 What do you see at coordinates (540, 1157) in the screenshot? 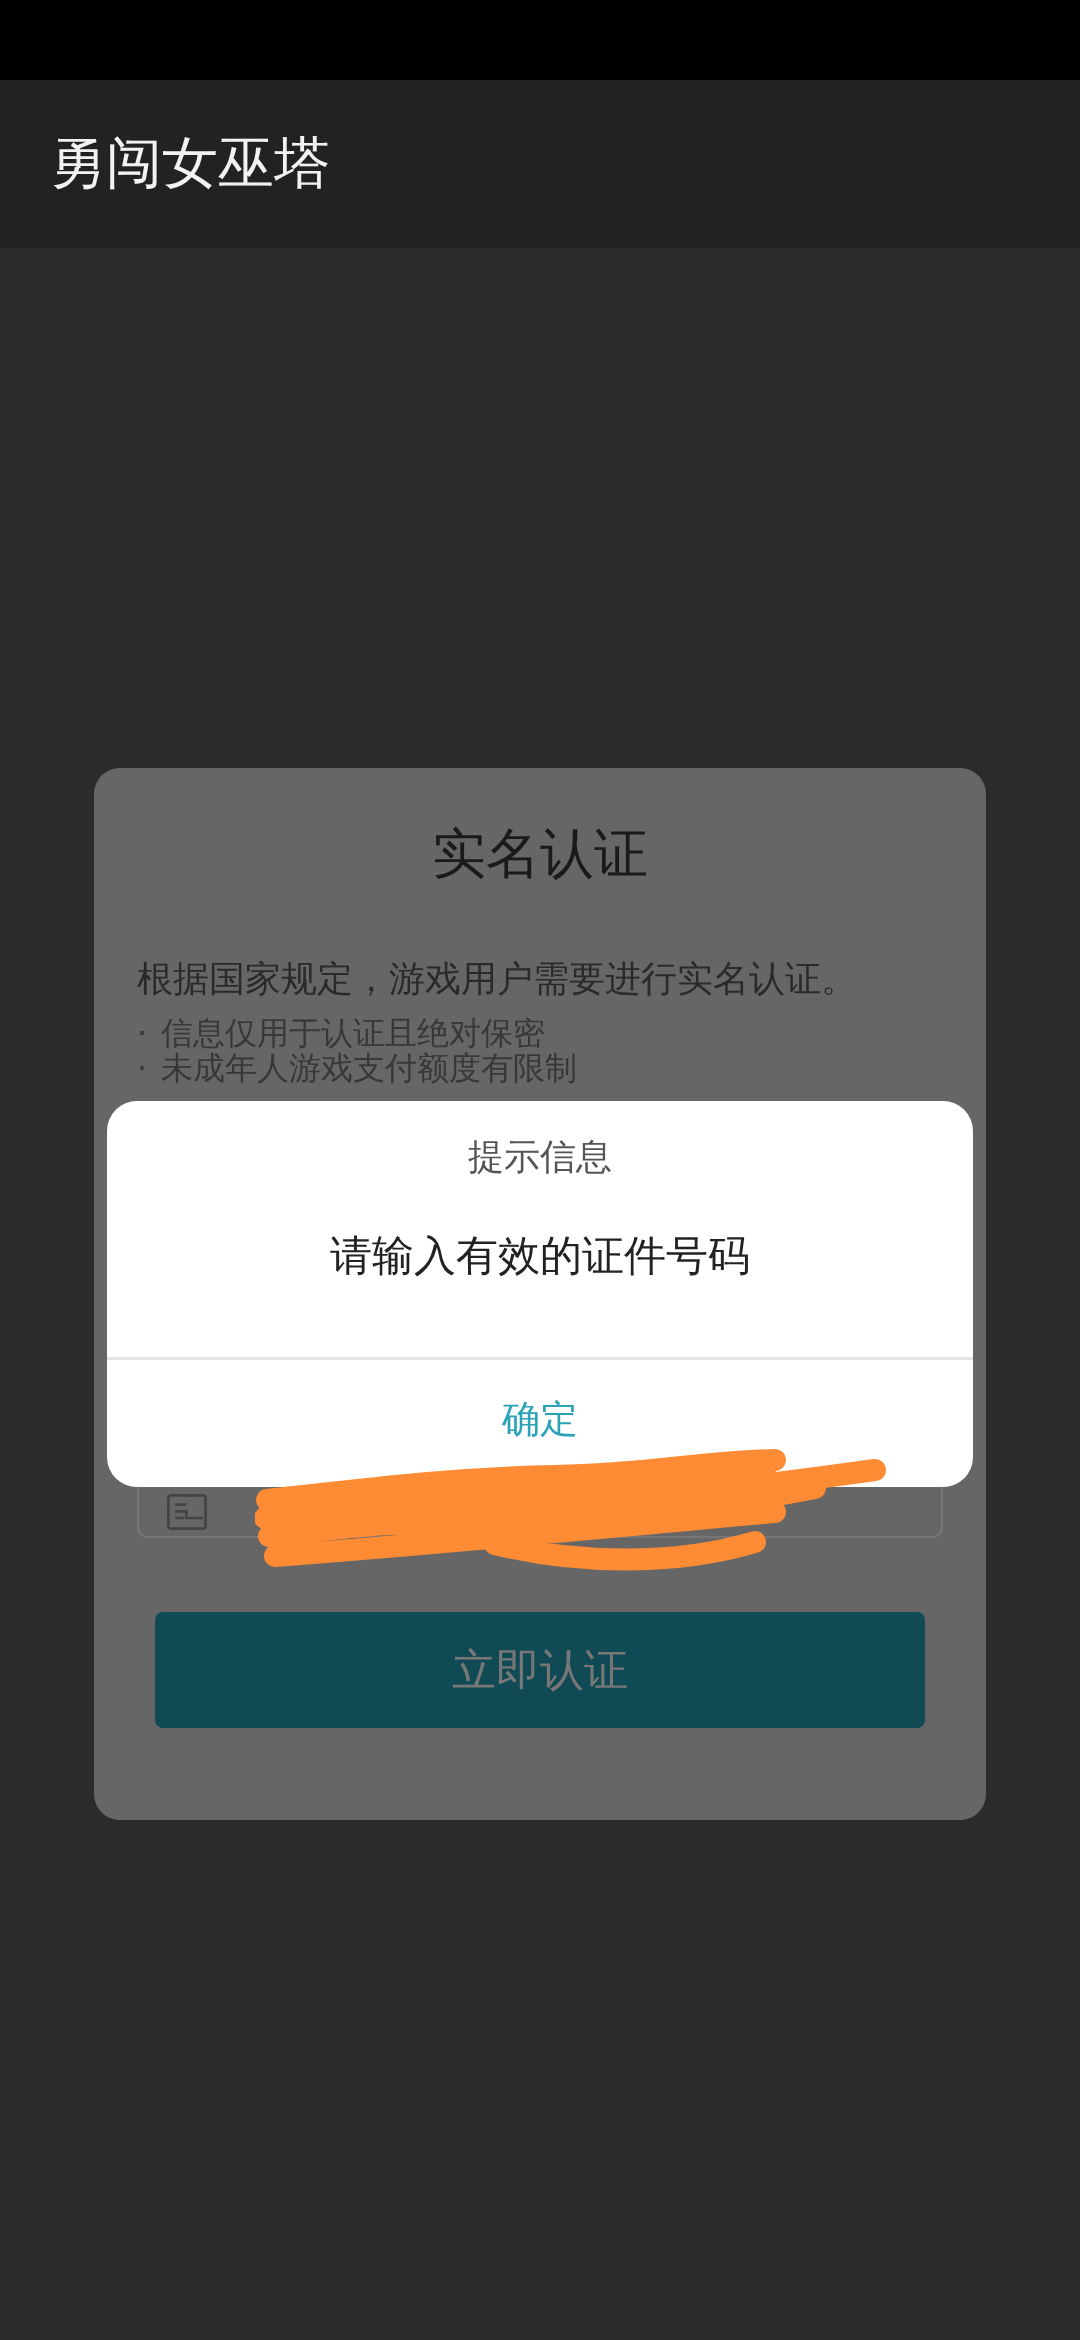
I see `alert-title: 提示信息` at bounding box center [540, 1157].